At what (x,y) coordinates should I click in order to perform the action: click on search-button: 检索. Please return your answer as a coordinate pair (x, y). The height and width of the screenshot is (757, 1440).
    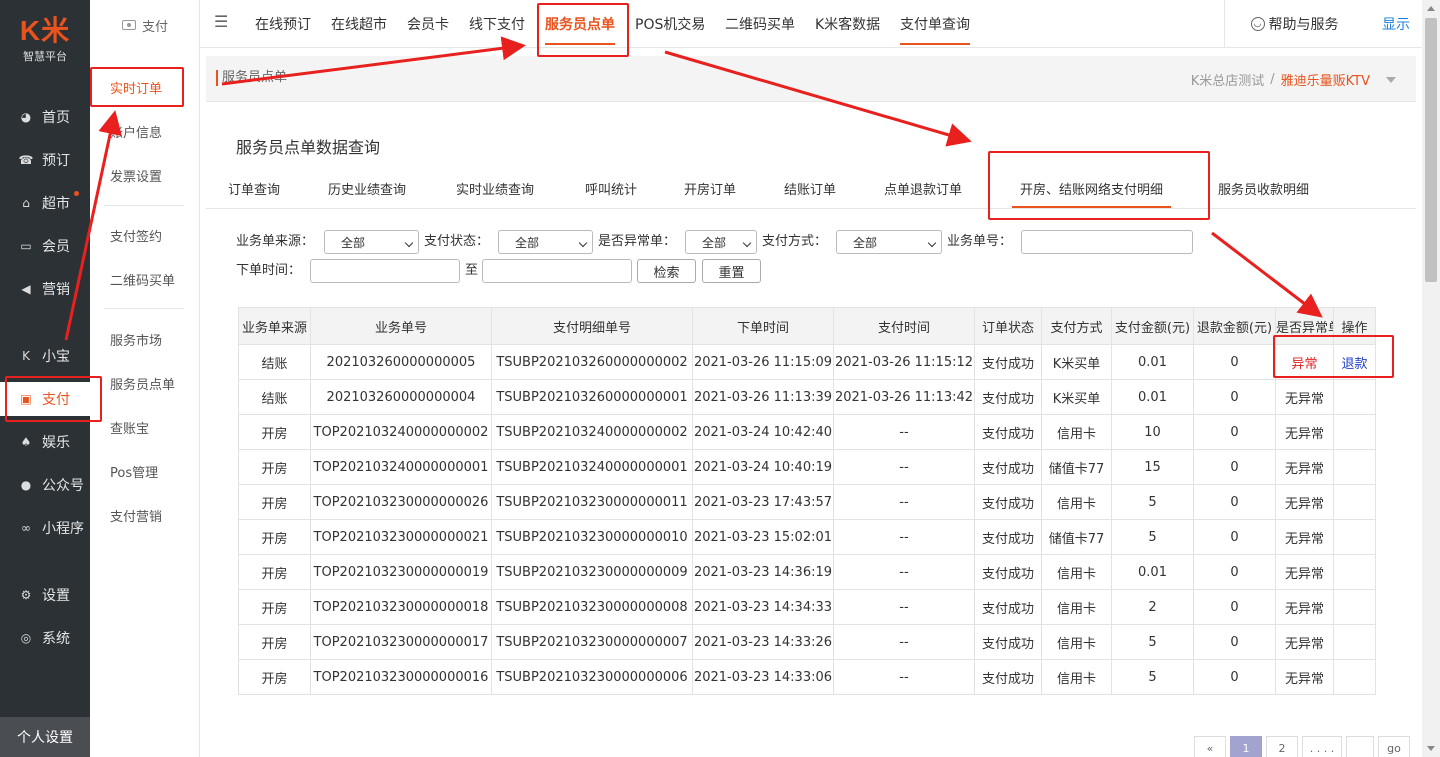
    Looking at the image, I should click on (666, 271).